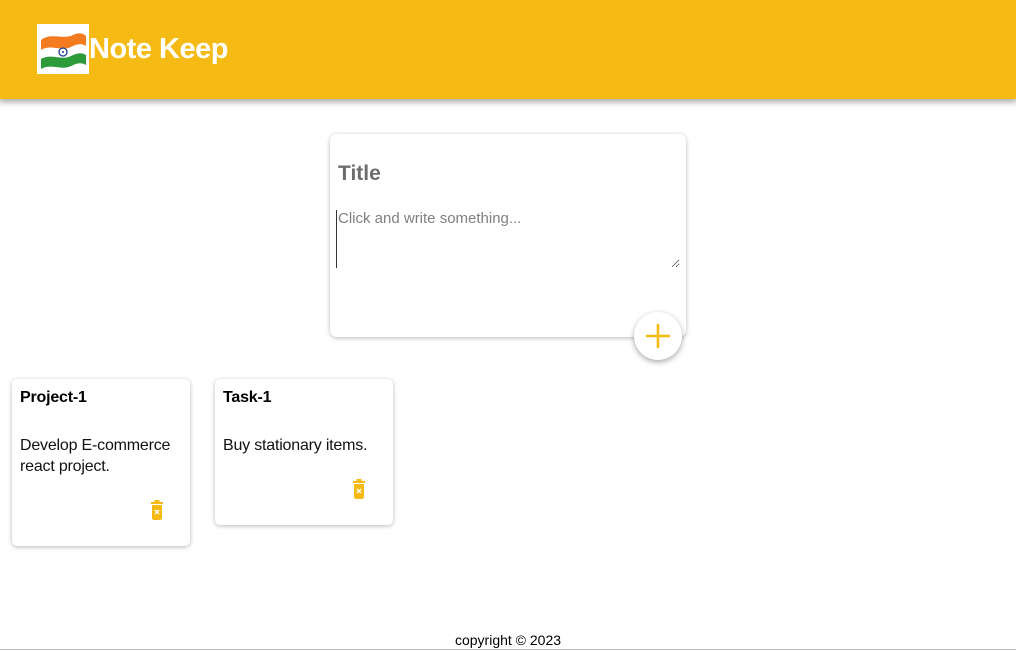  I want to click on title-input, so click(503, 174).